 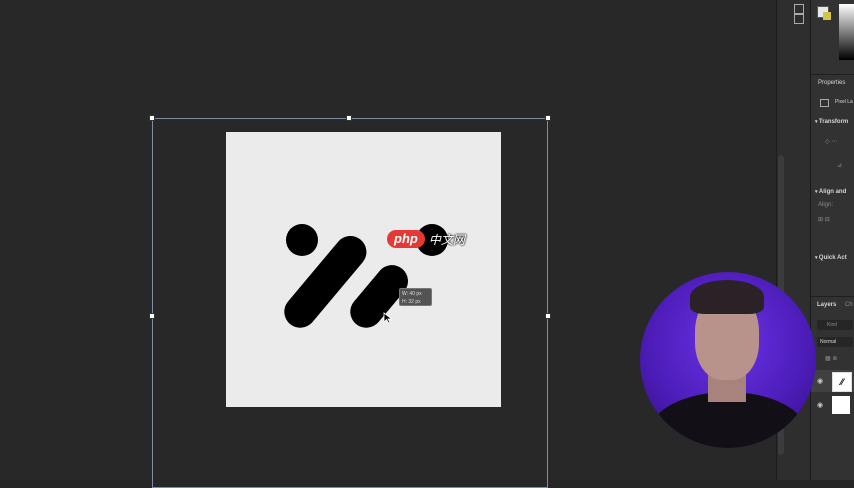 What do you see at coordinates (406, 239) in the screenshot?
I see `watermark-pill: php` at bounding box center [406, 239].